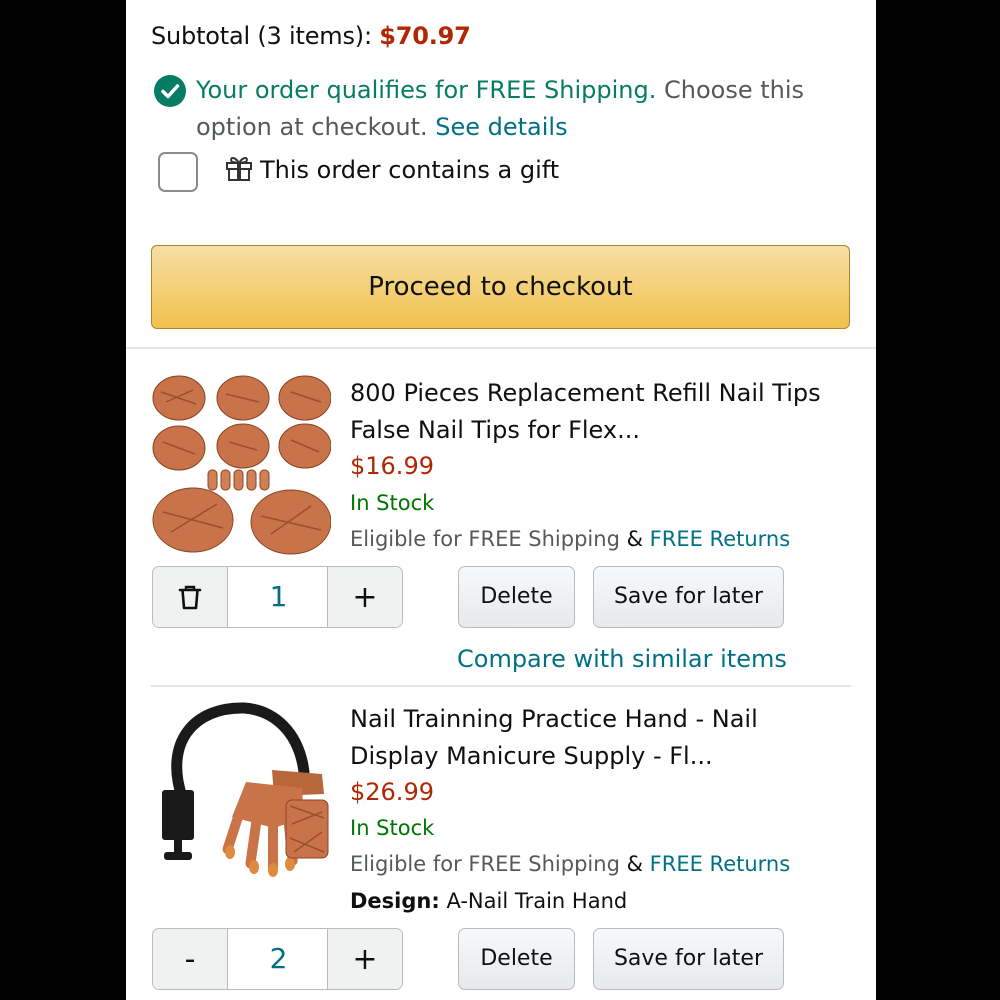 The height and width of the screenshot is (1000, 1000). I want to click on see-details-link: See details, so click(501, 127).